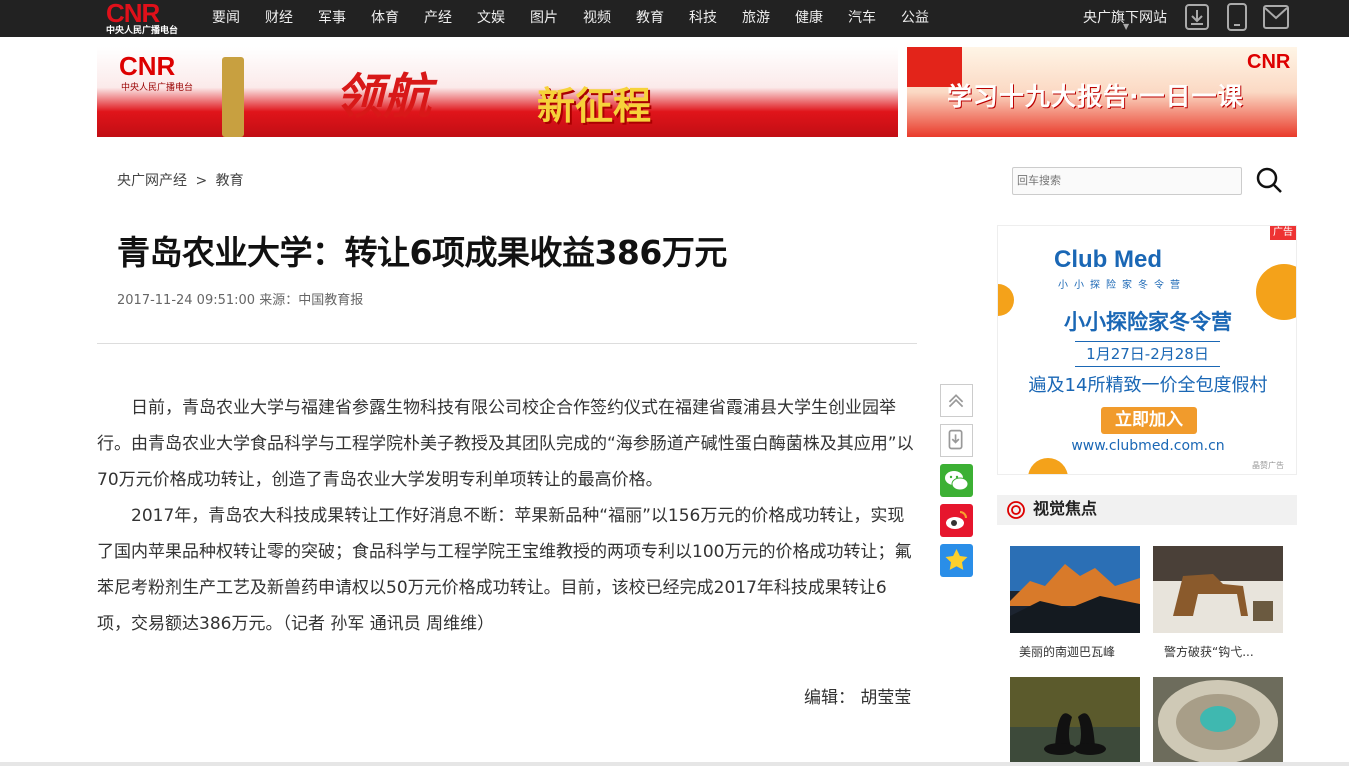 The width and height of the screenshot is (1349, 766). What do you see at coordinates (1122, 285) in the screenshot?
I see `ad-brand-sub: 小小探险家冬令营` at bounding box center [1122, 285].